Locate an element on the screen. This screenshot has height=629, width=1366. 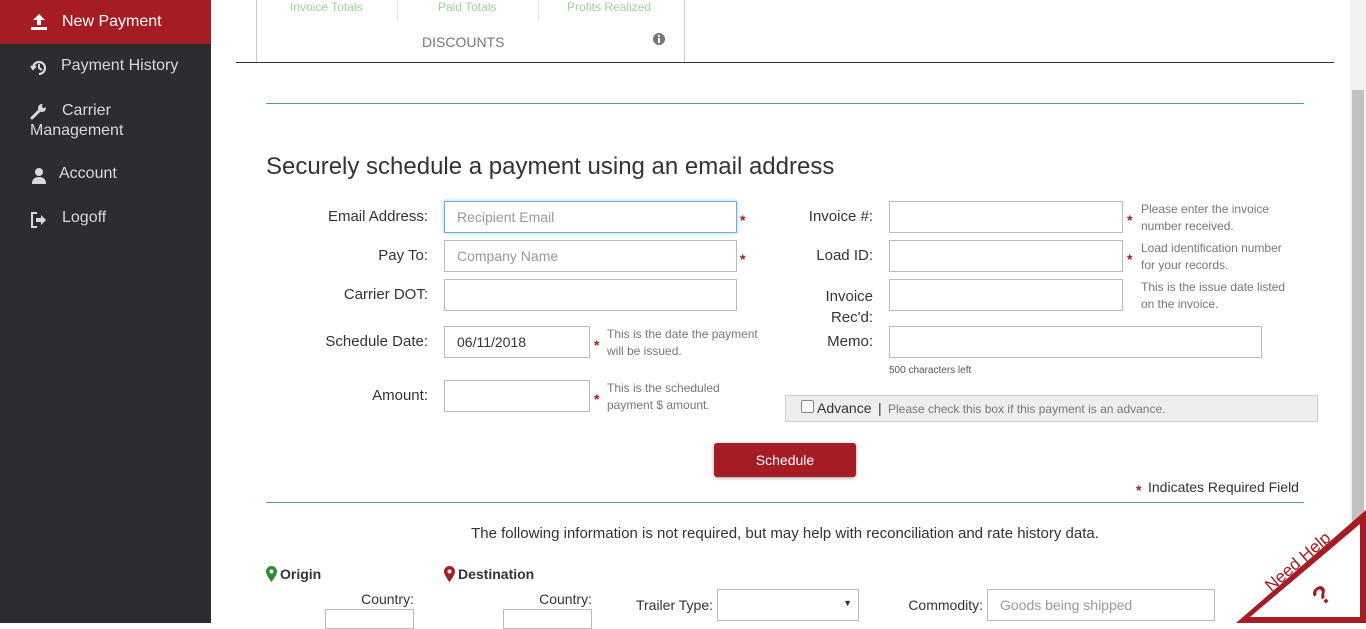
commodity-input: Goods being shipped is located at coordinates (1101, 605).